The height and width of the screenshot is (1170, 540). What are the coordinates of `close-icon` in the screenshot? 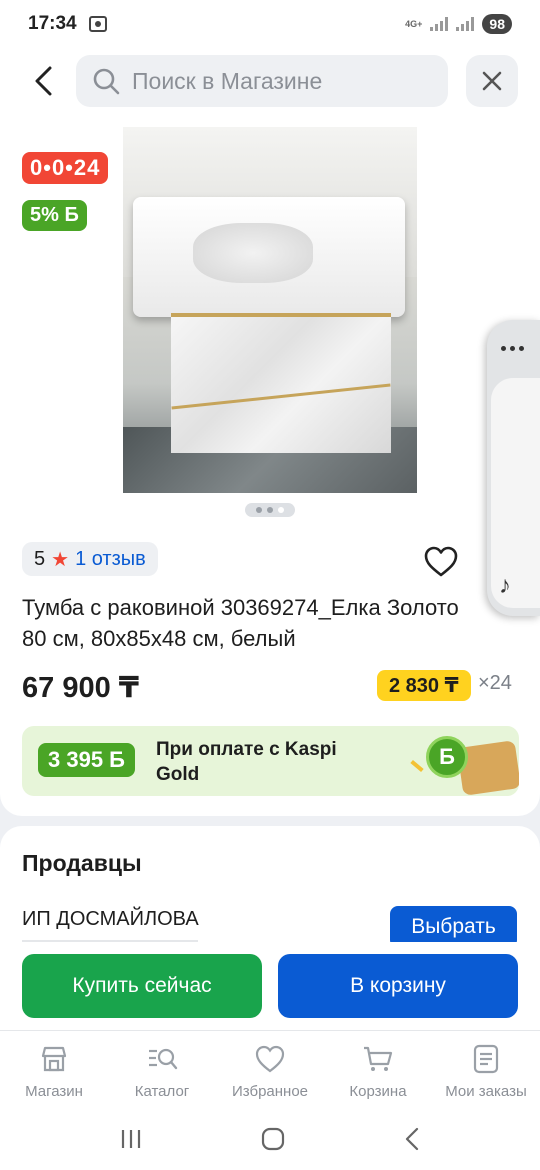 It's located at (492, 81).